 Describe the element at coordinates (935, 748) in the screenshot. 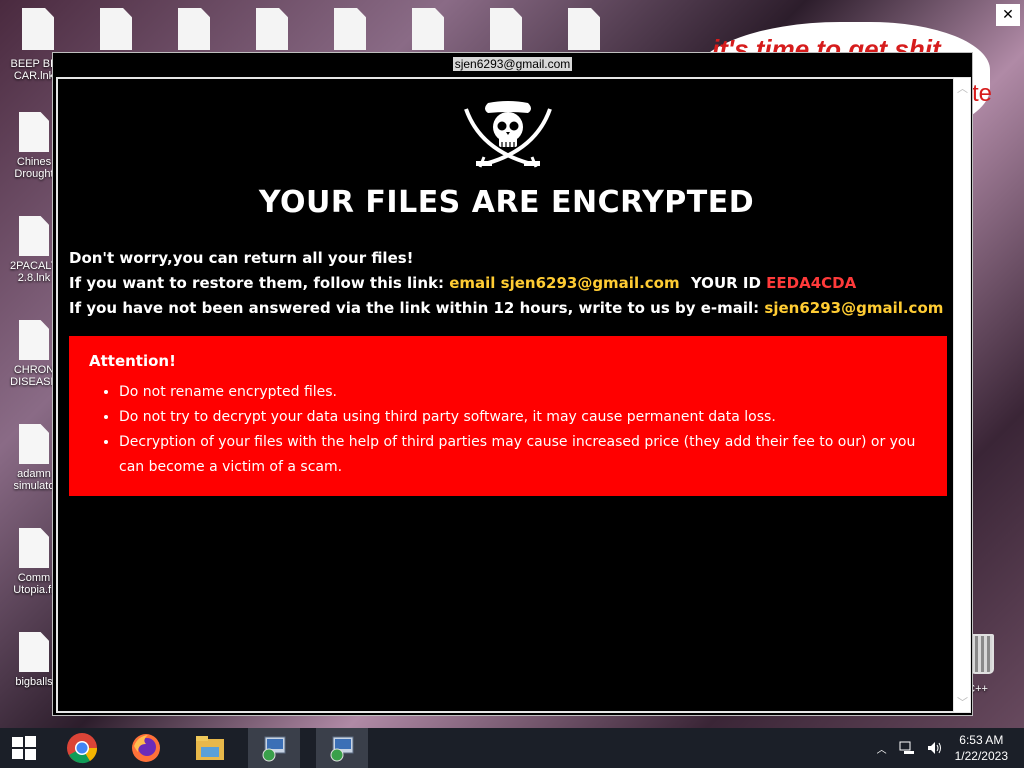

I see `volume-icon` at that location.